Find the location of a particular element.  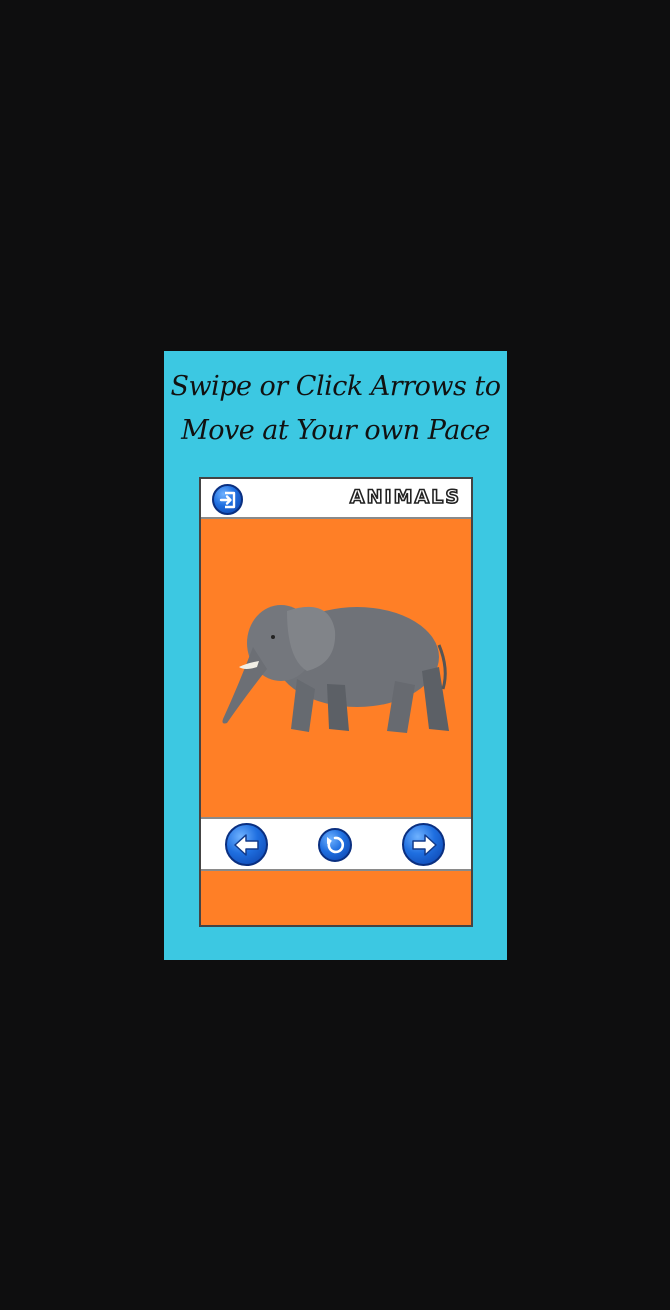

arrow-left-icon is located at coordinates (246, 844).